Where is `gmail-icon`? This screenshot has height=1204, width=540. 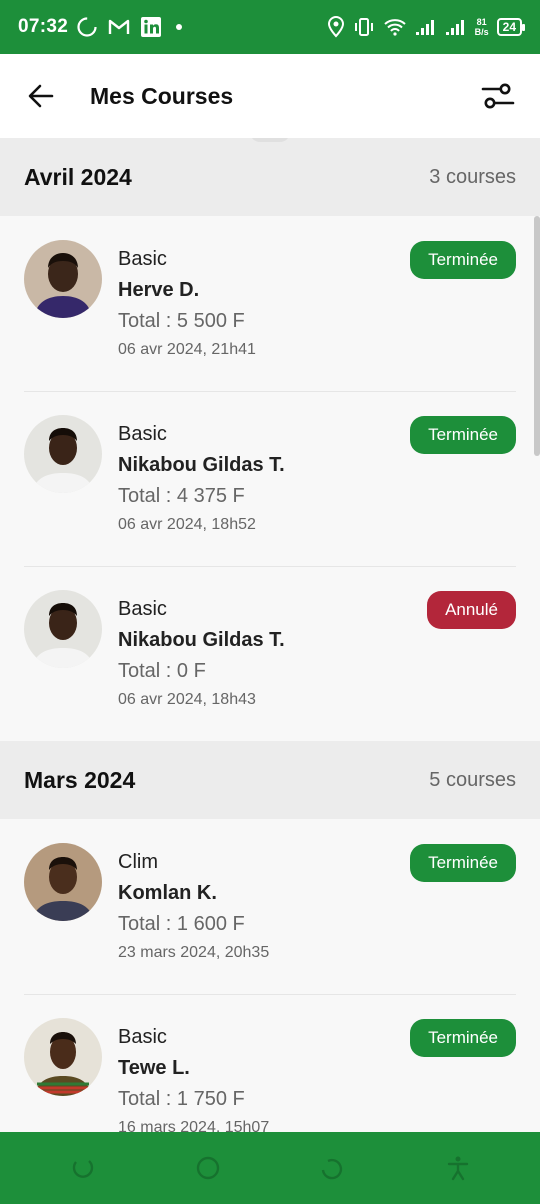 gmail-icon is located at coordinates (119, 27).